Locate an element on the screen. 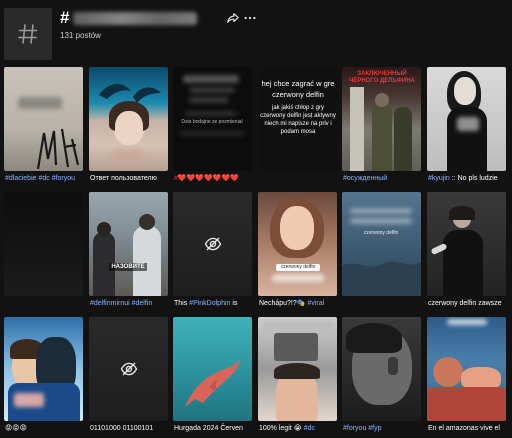 This screenshot has height=438, width=512. overlay-text: ЧЁРНОГО ДЕЛЬФИНА is located at coordinates (382, 81).